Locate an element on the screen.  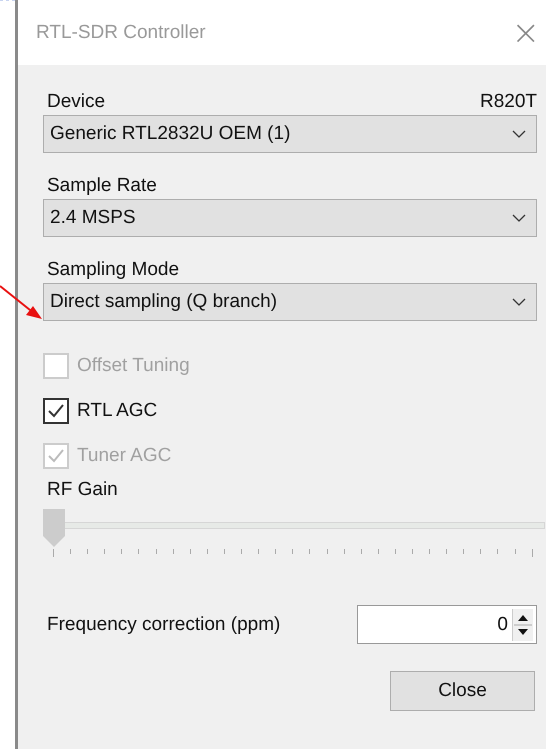
dropdown: Generic RTL2832U OEM (1) is located at coordinates (290, 134).